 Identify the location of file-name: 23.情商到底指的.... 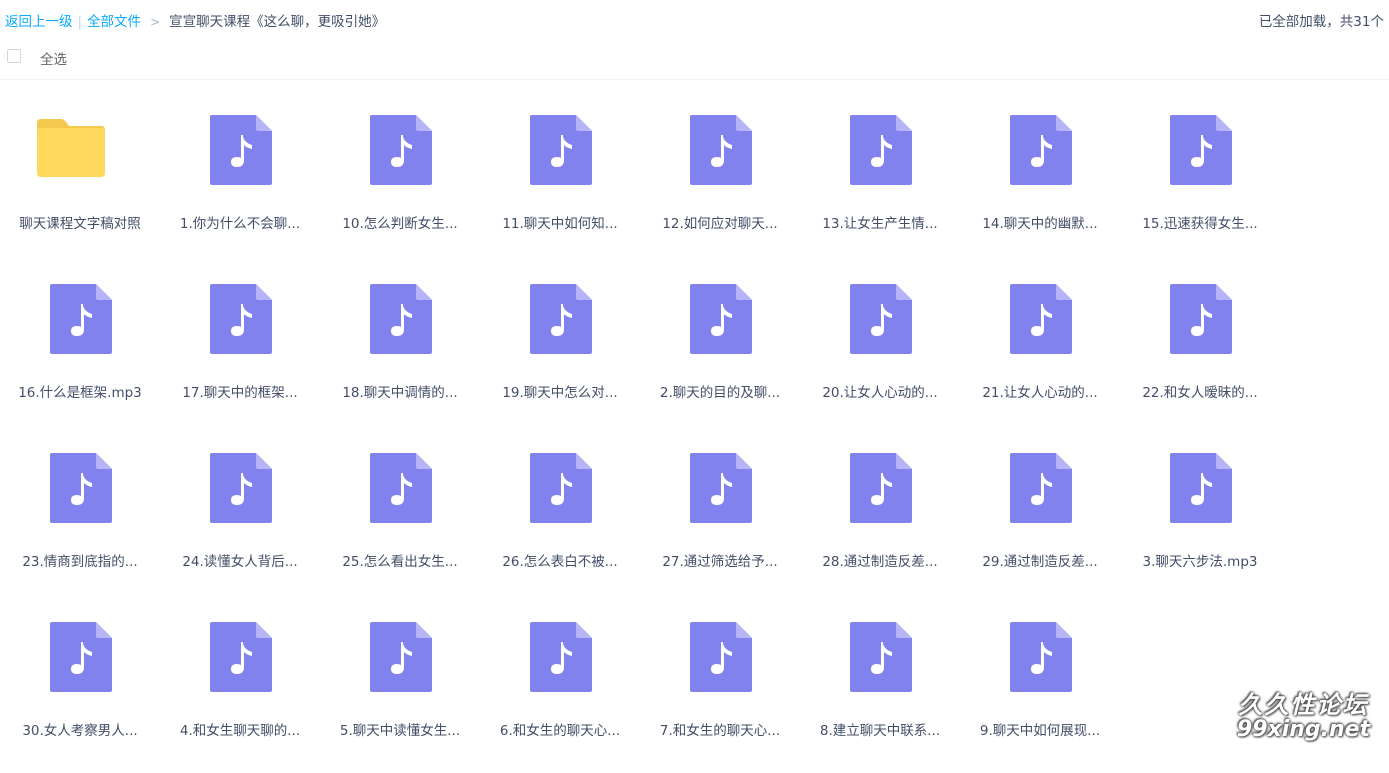
(80, 560).